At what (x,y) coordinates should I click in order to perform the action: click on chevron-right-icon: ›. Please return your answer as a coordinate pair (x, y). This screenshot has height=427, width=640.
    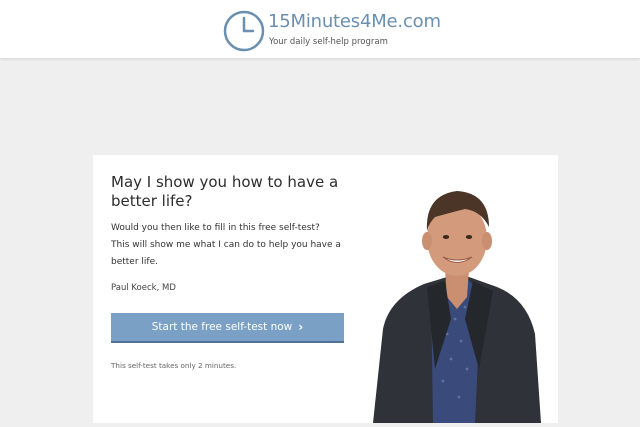
    Looking at the image, I should click on (301, 327).